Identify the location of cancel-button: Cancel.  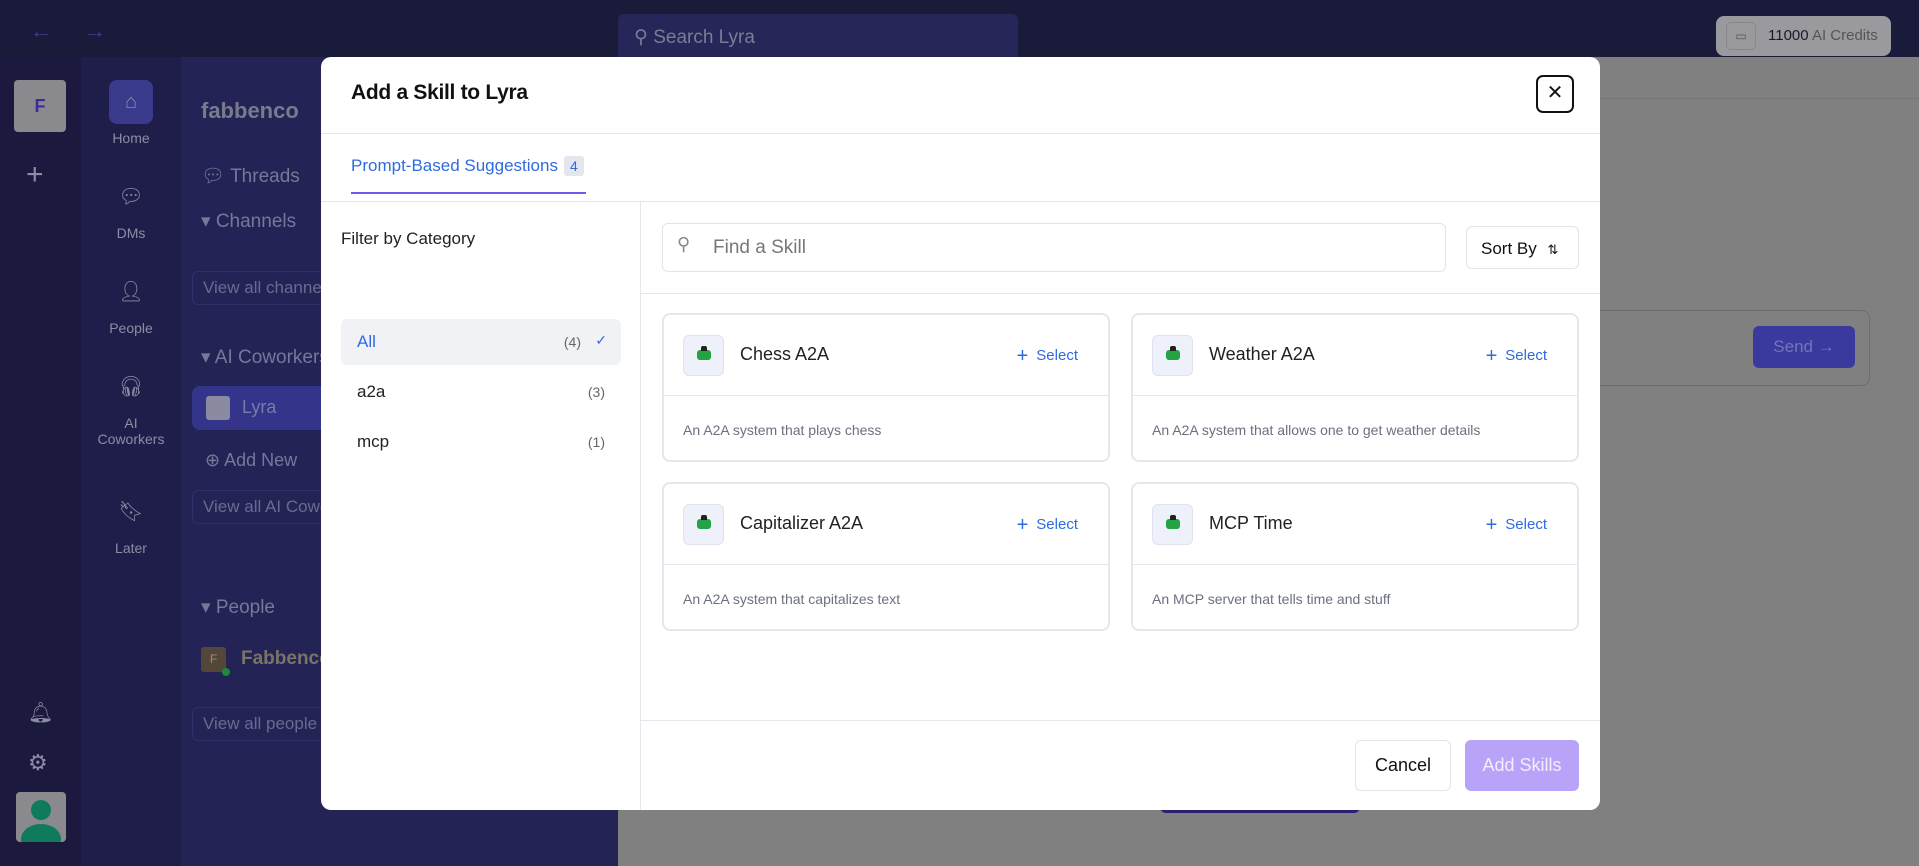
(1403, 765).